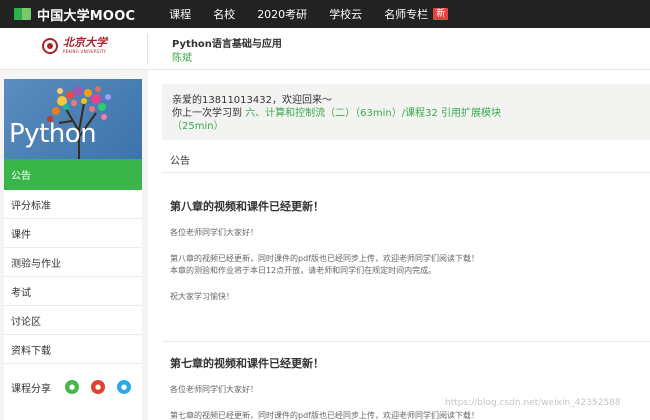  I want to click on watermark: https://blog.csdn.net/weixin_42352588, so click(533, 403).